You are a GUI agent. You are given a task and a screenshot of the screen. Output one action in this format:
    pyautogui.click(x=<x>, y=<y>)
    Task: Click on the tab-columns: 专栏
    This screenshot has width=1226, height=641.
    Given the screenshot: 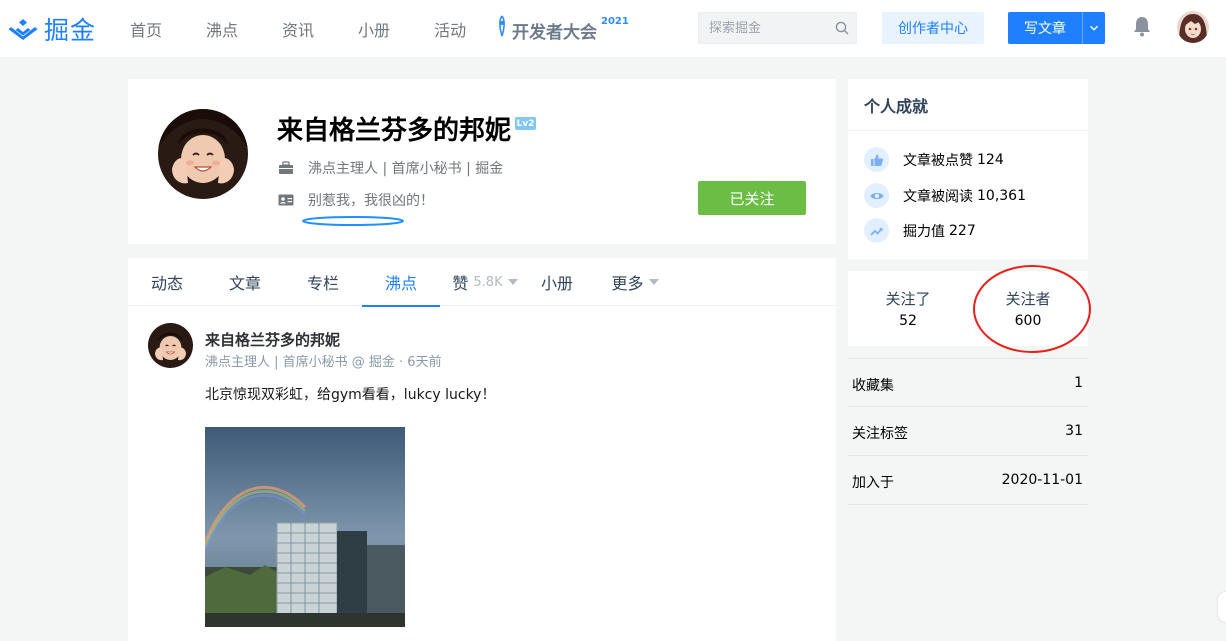 What is the action you would take?
    pyautogui.click(x=323, y=282)
    